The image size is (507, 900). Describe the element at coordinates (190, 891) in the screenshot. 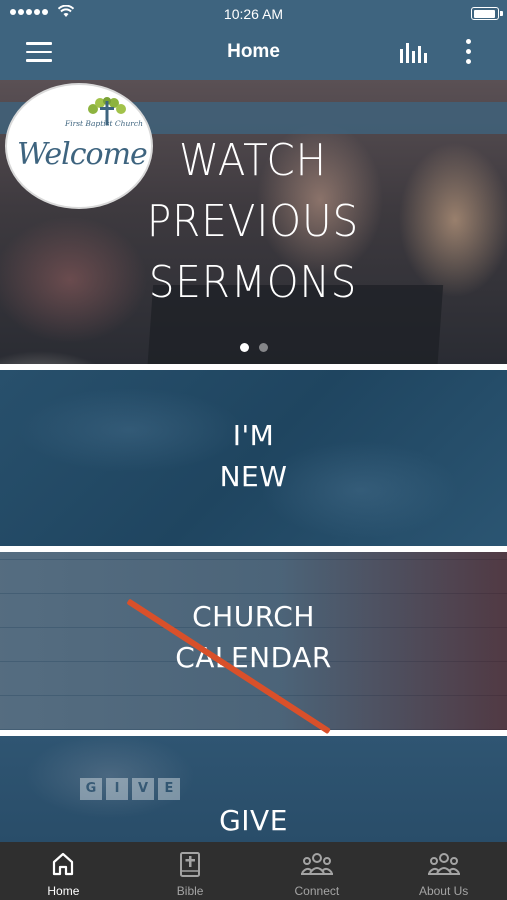

I see `tab-label: Bible` at that location.